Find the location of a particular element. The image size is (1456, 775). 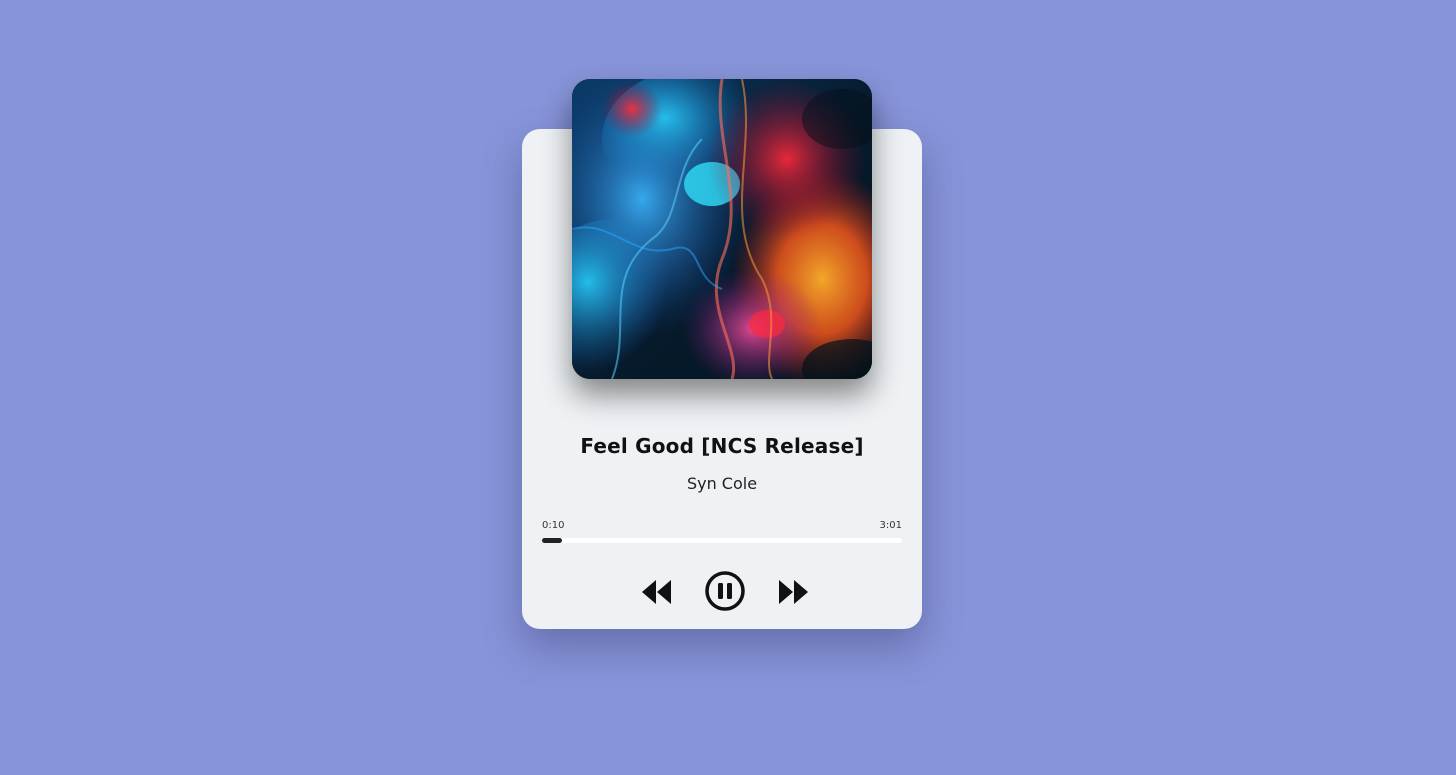

album-cover-image is located at coordinates (722, 229).